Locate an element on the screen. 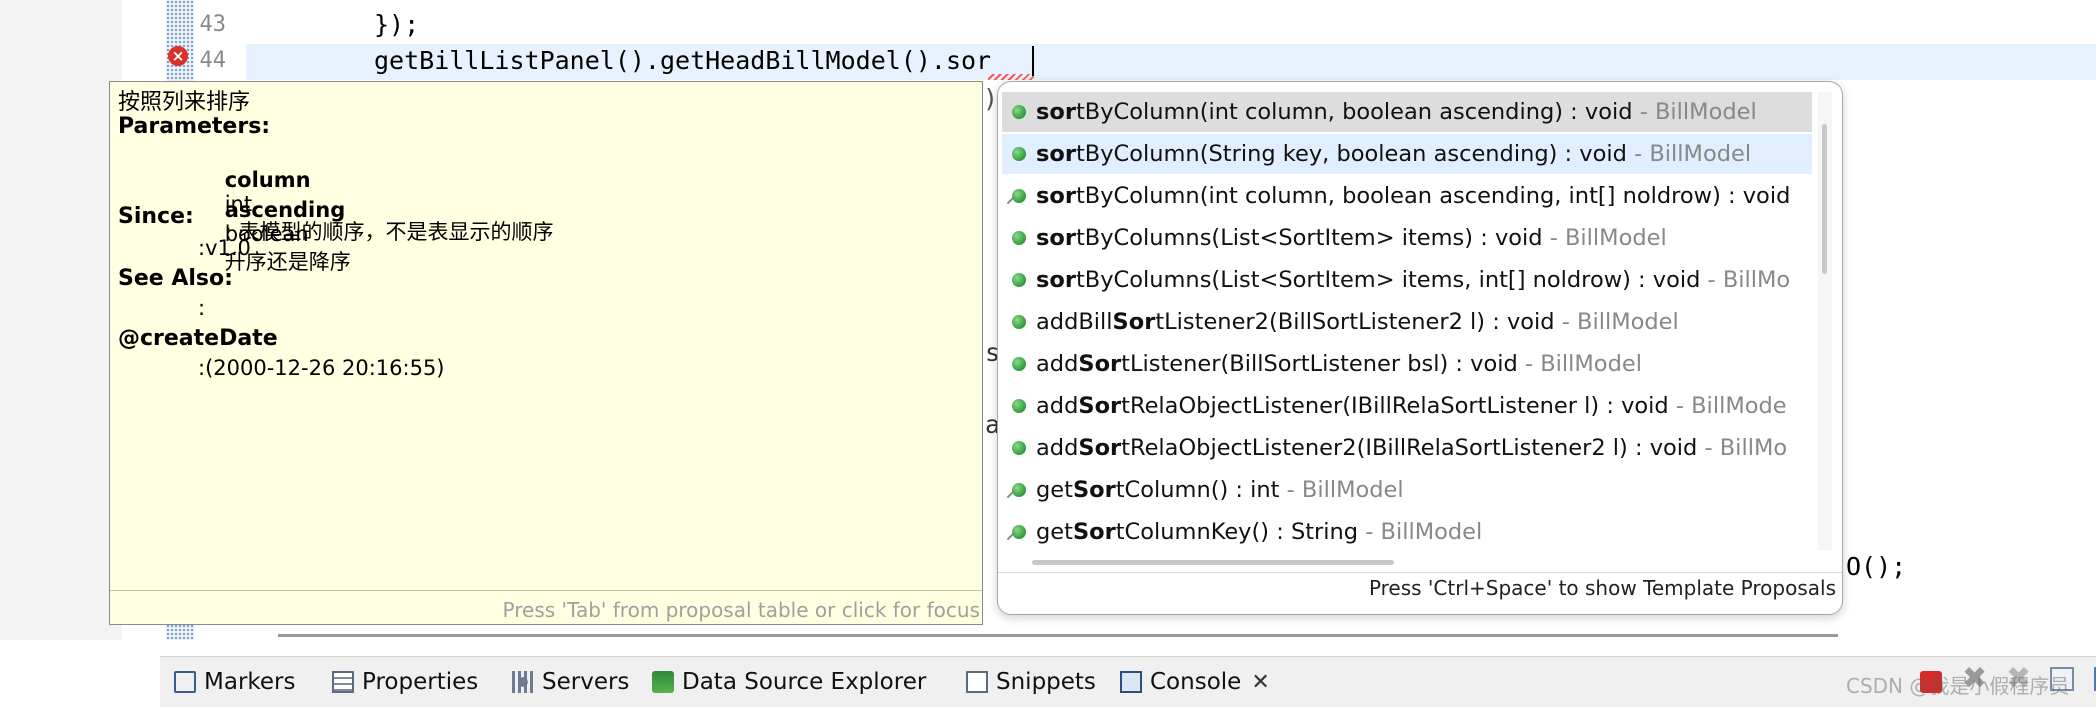 This screenshot has width=2096, height=707. doc-summary: 按照列来排序 is located at coordinates (184, 102).